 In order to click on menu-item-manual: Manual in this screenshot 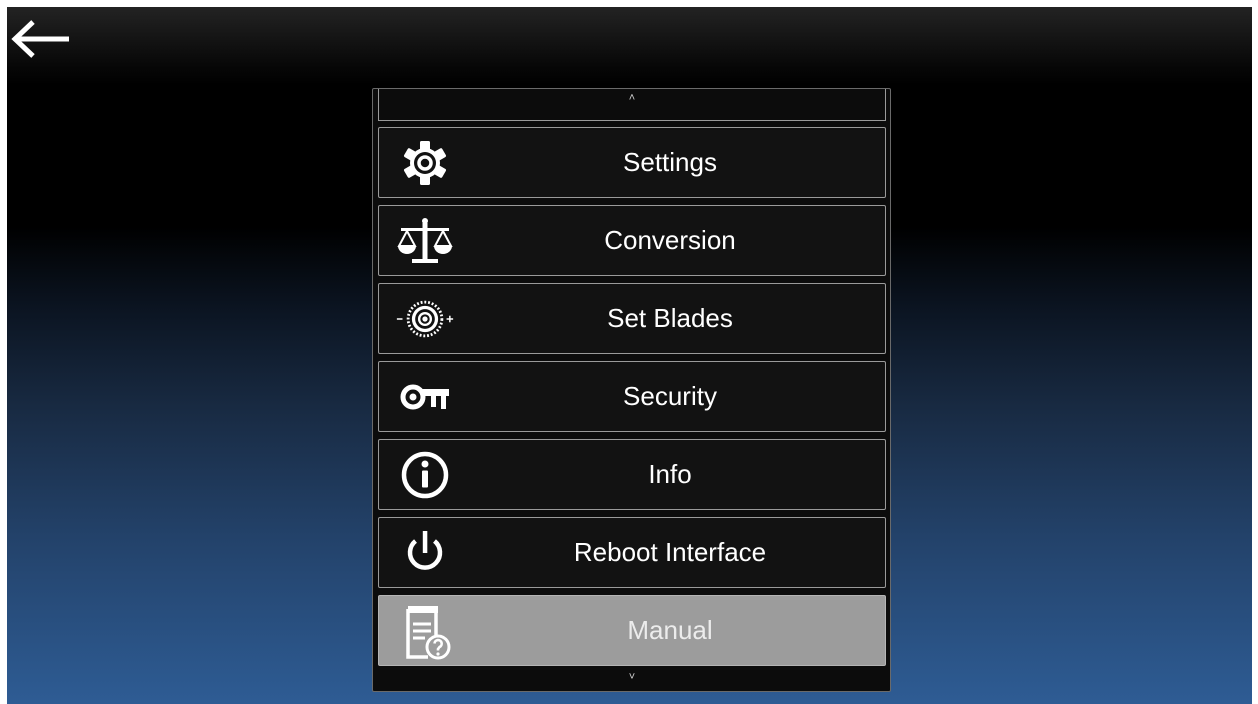, I will do `click(632, 630)`.